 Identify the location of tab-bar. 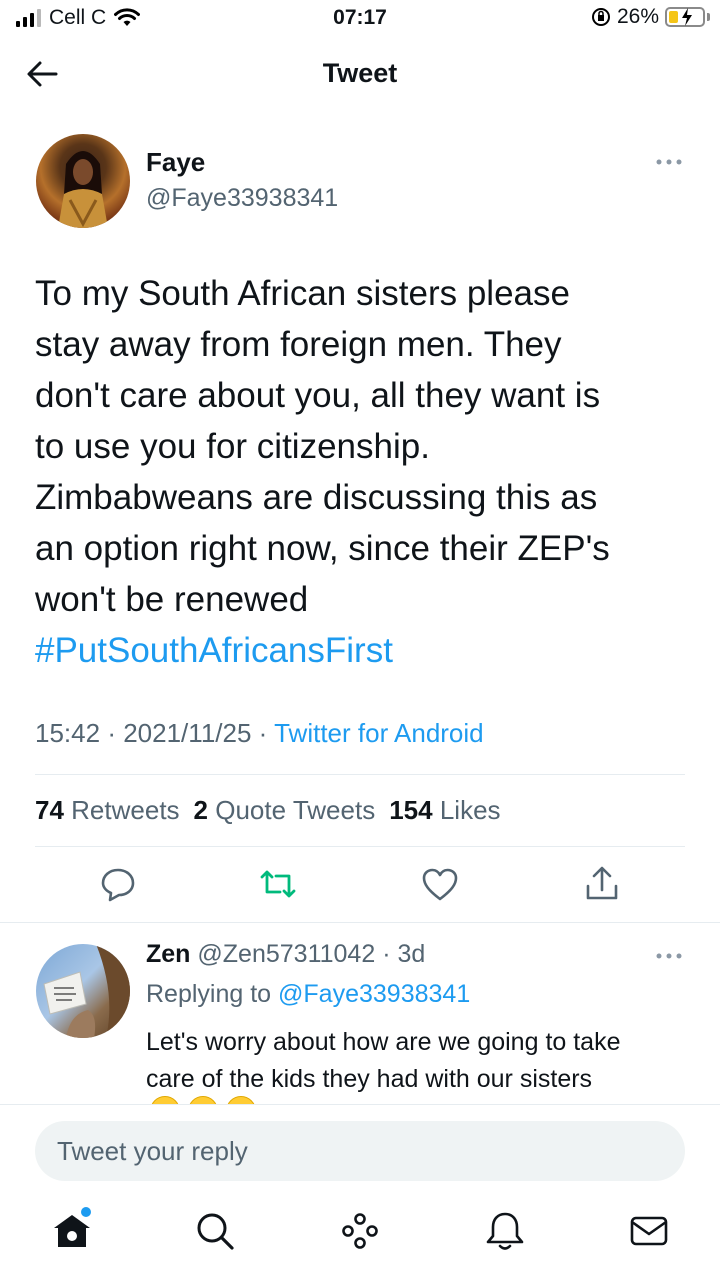
(360, 1233).